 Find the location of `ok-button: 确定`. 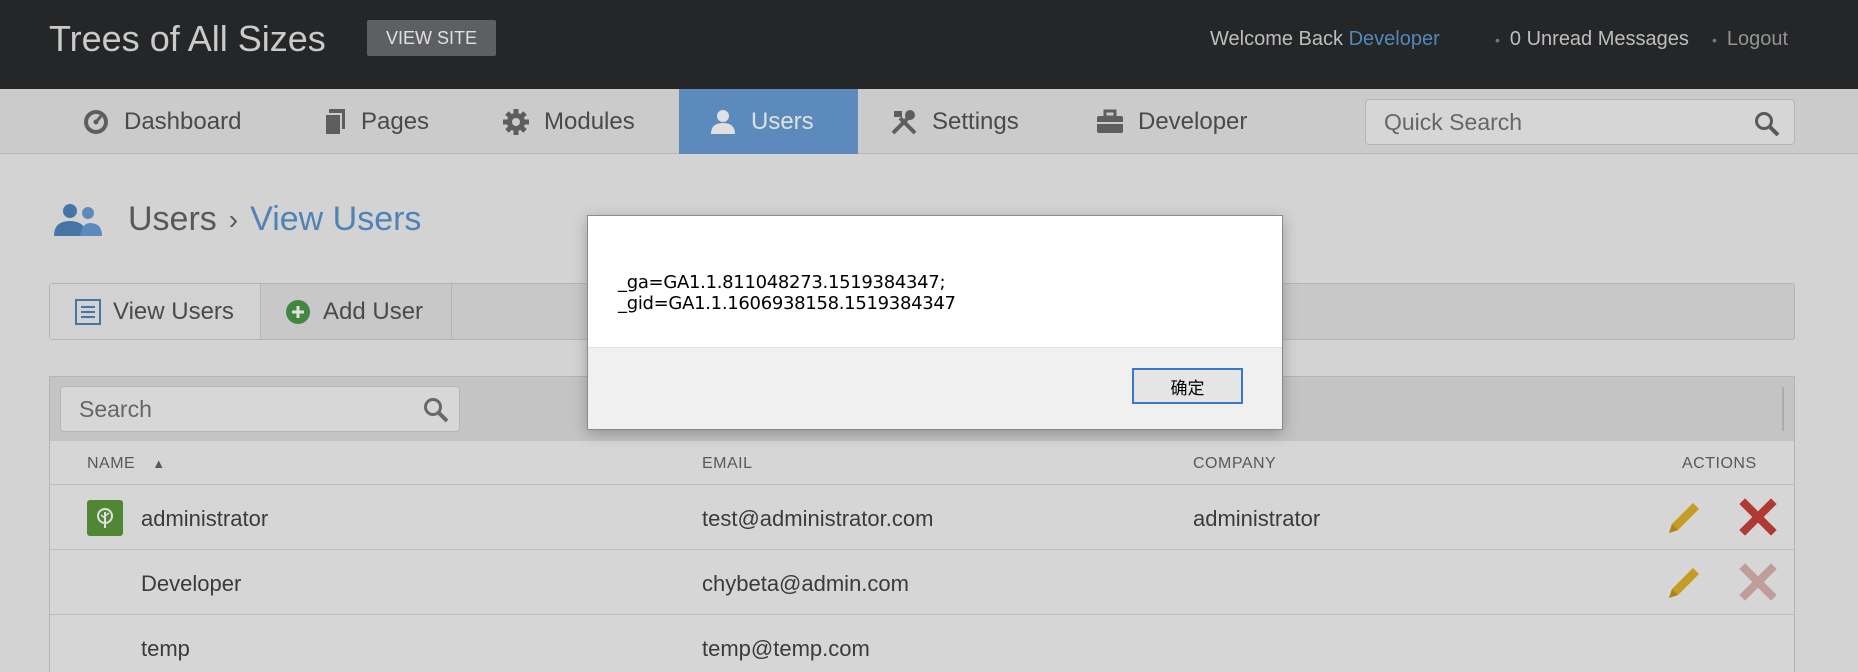

ok-button: 确定 is located at coordinates (1187, 386).